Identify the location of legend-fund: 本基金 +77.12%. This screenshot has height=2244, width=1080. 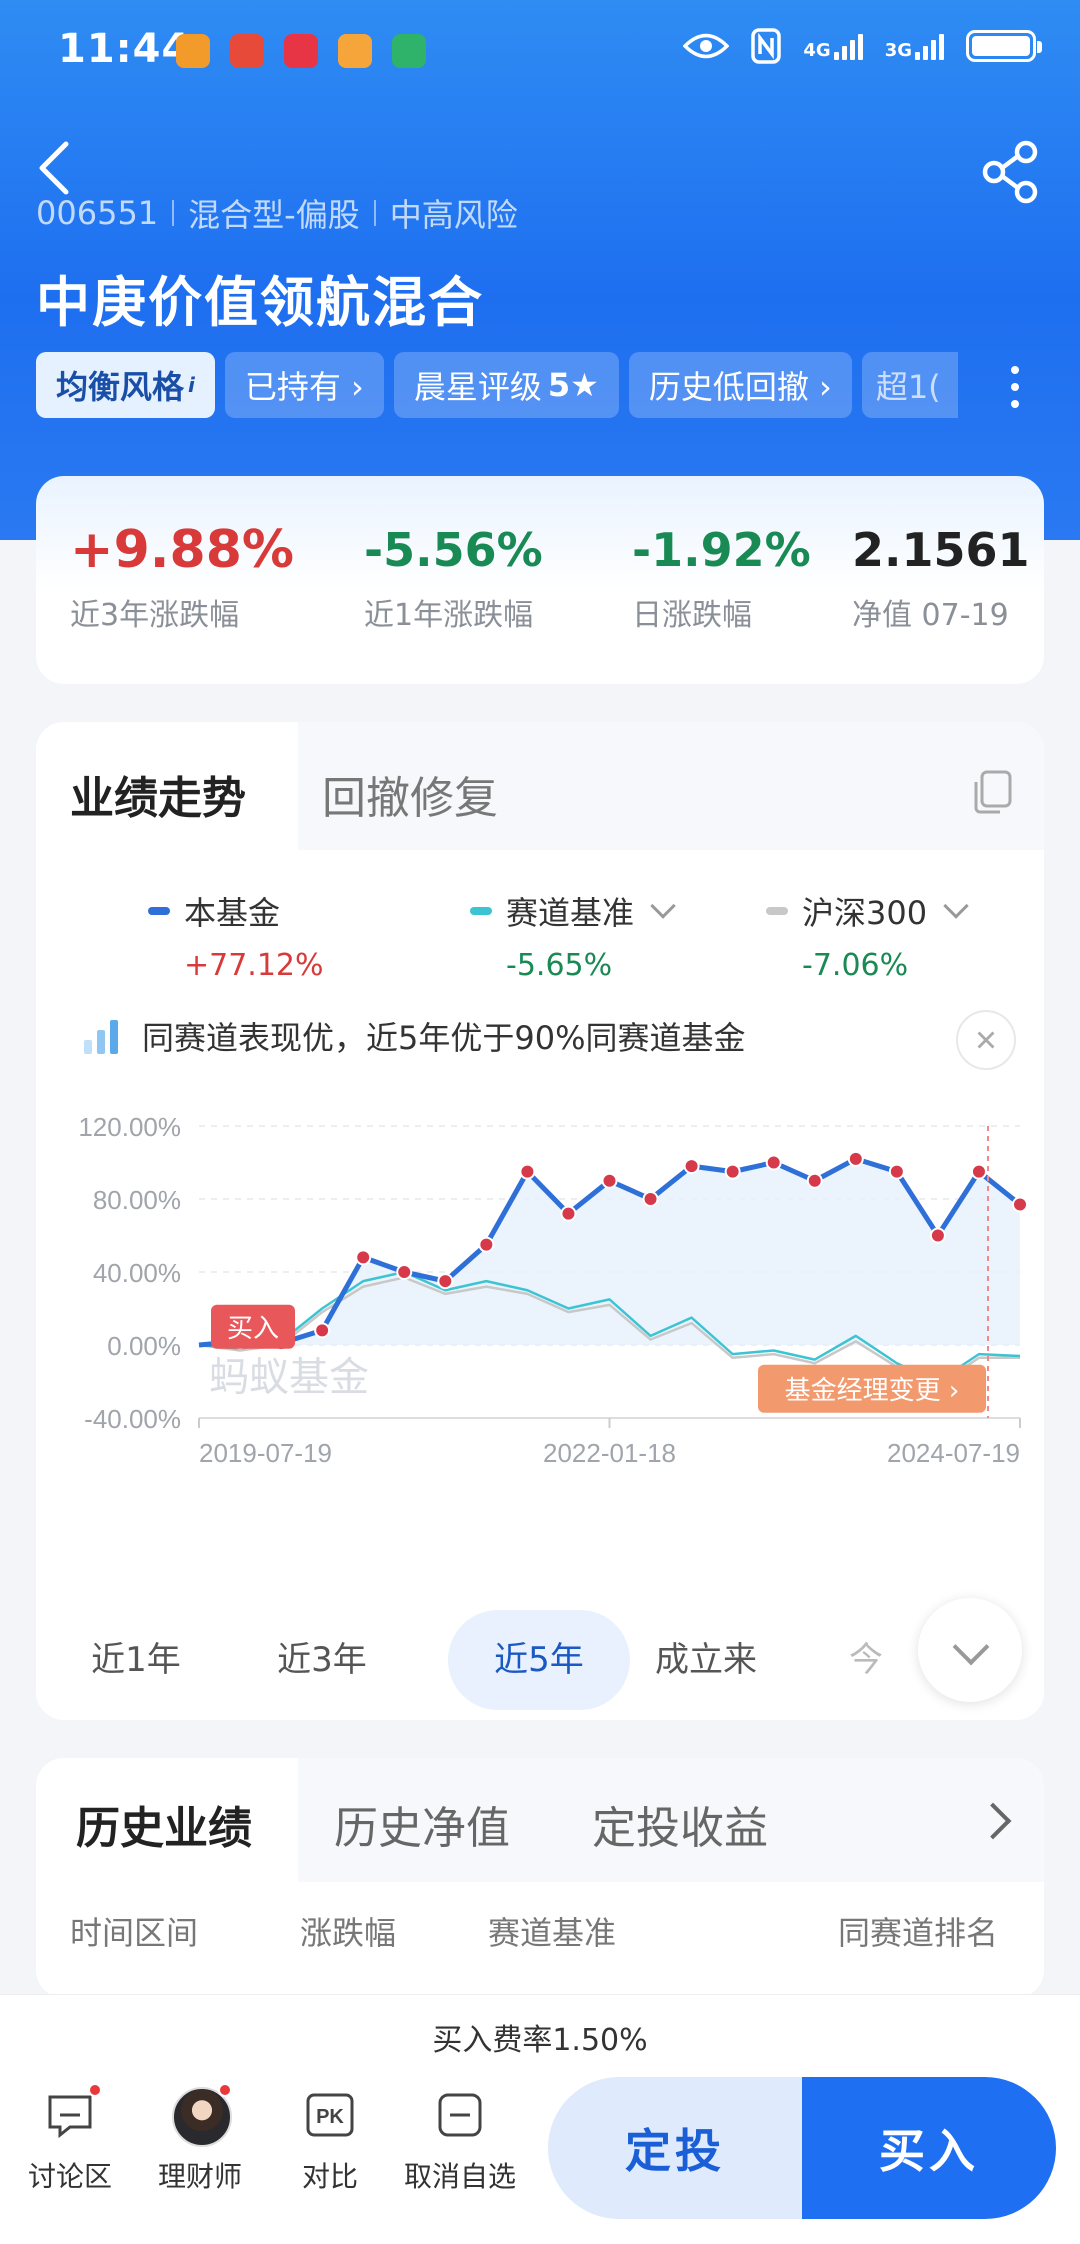
(236, 935).